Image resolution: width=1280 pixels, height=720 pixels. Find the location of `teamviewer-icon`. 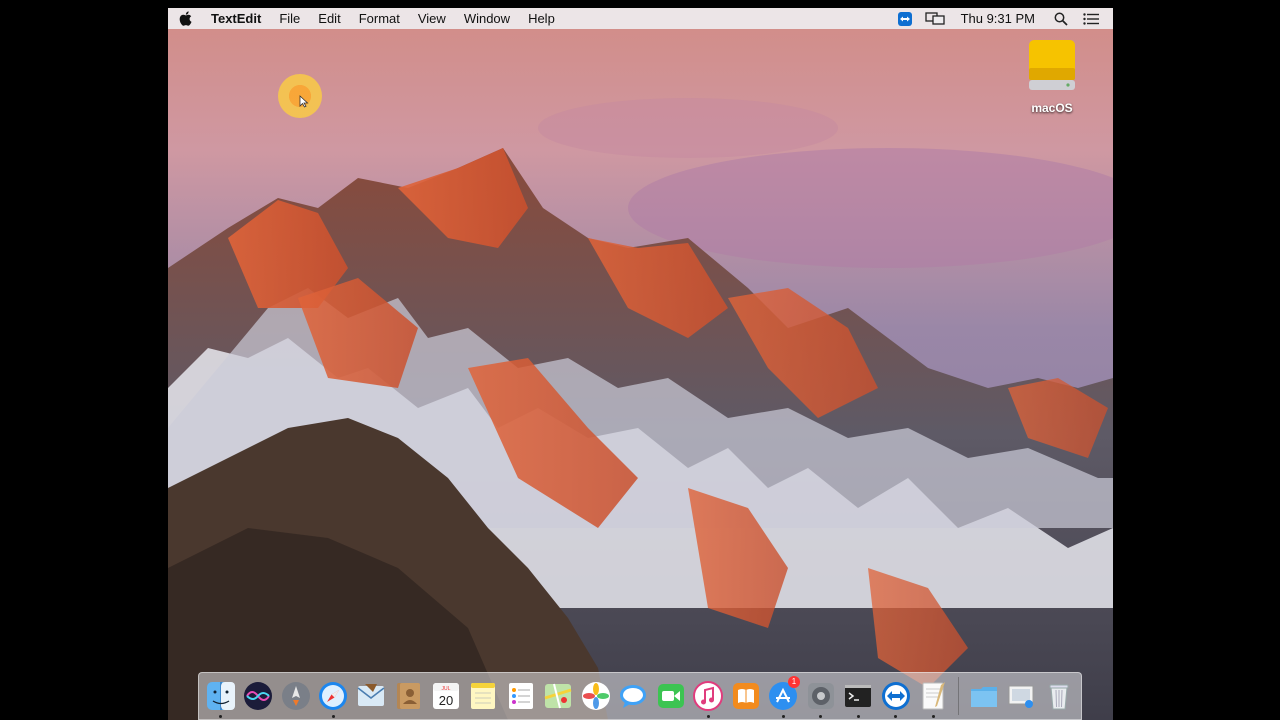

teamviewer-icon is located at coordinates (895, 696).